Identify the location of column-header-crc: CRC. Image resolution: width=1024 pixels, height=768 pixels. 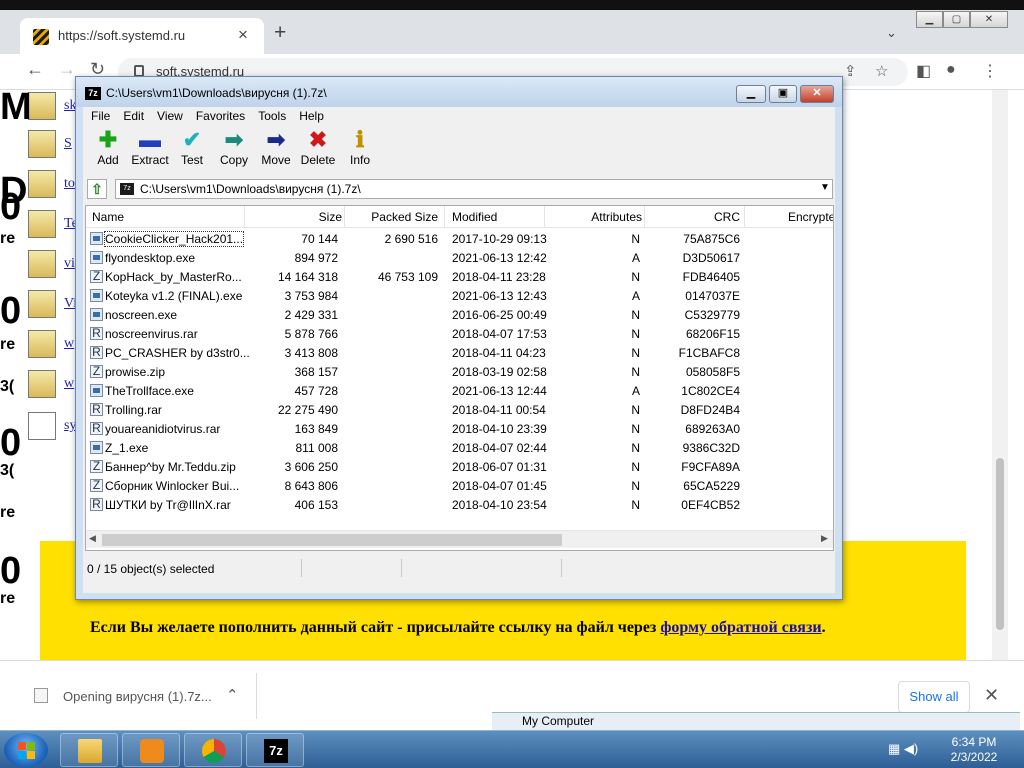
(693, 217).